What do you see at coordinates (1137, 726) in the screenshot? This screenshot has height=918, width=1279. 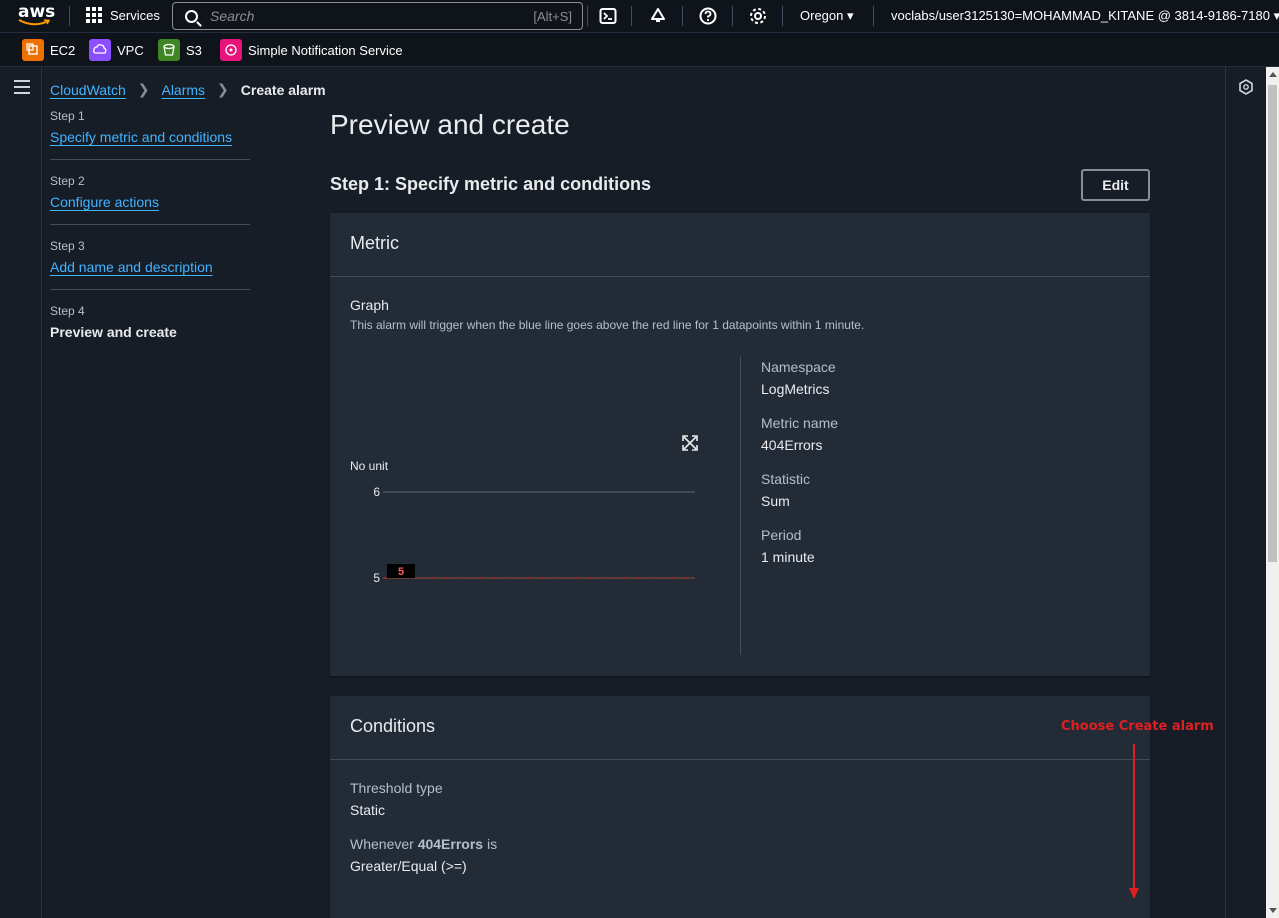 I see `instruction-annotation: Choose Create alarm` at bounding box center [1137, 726].